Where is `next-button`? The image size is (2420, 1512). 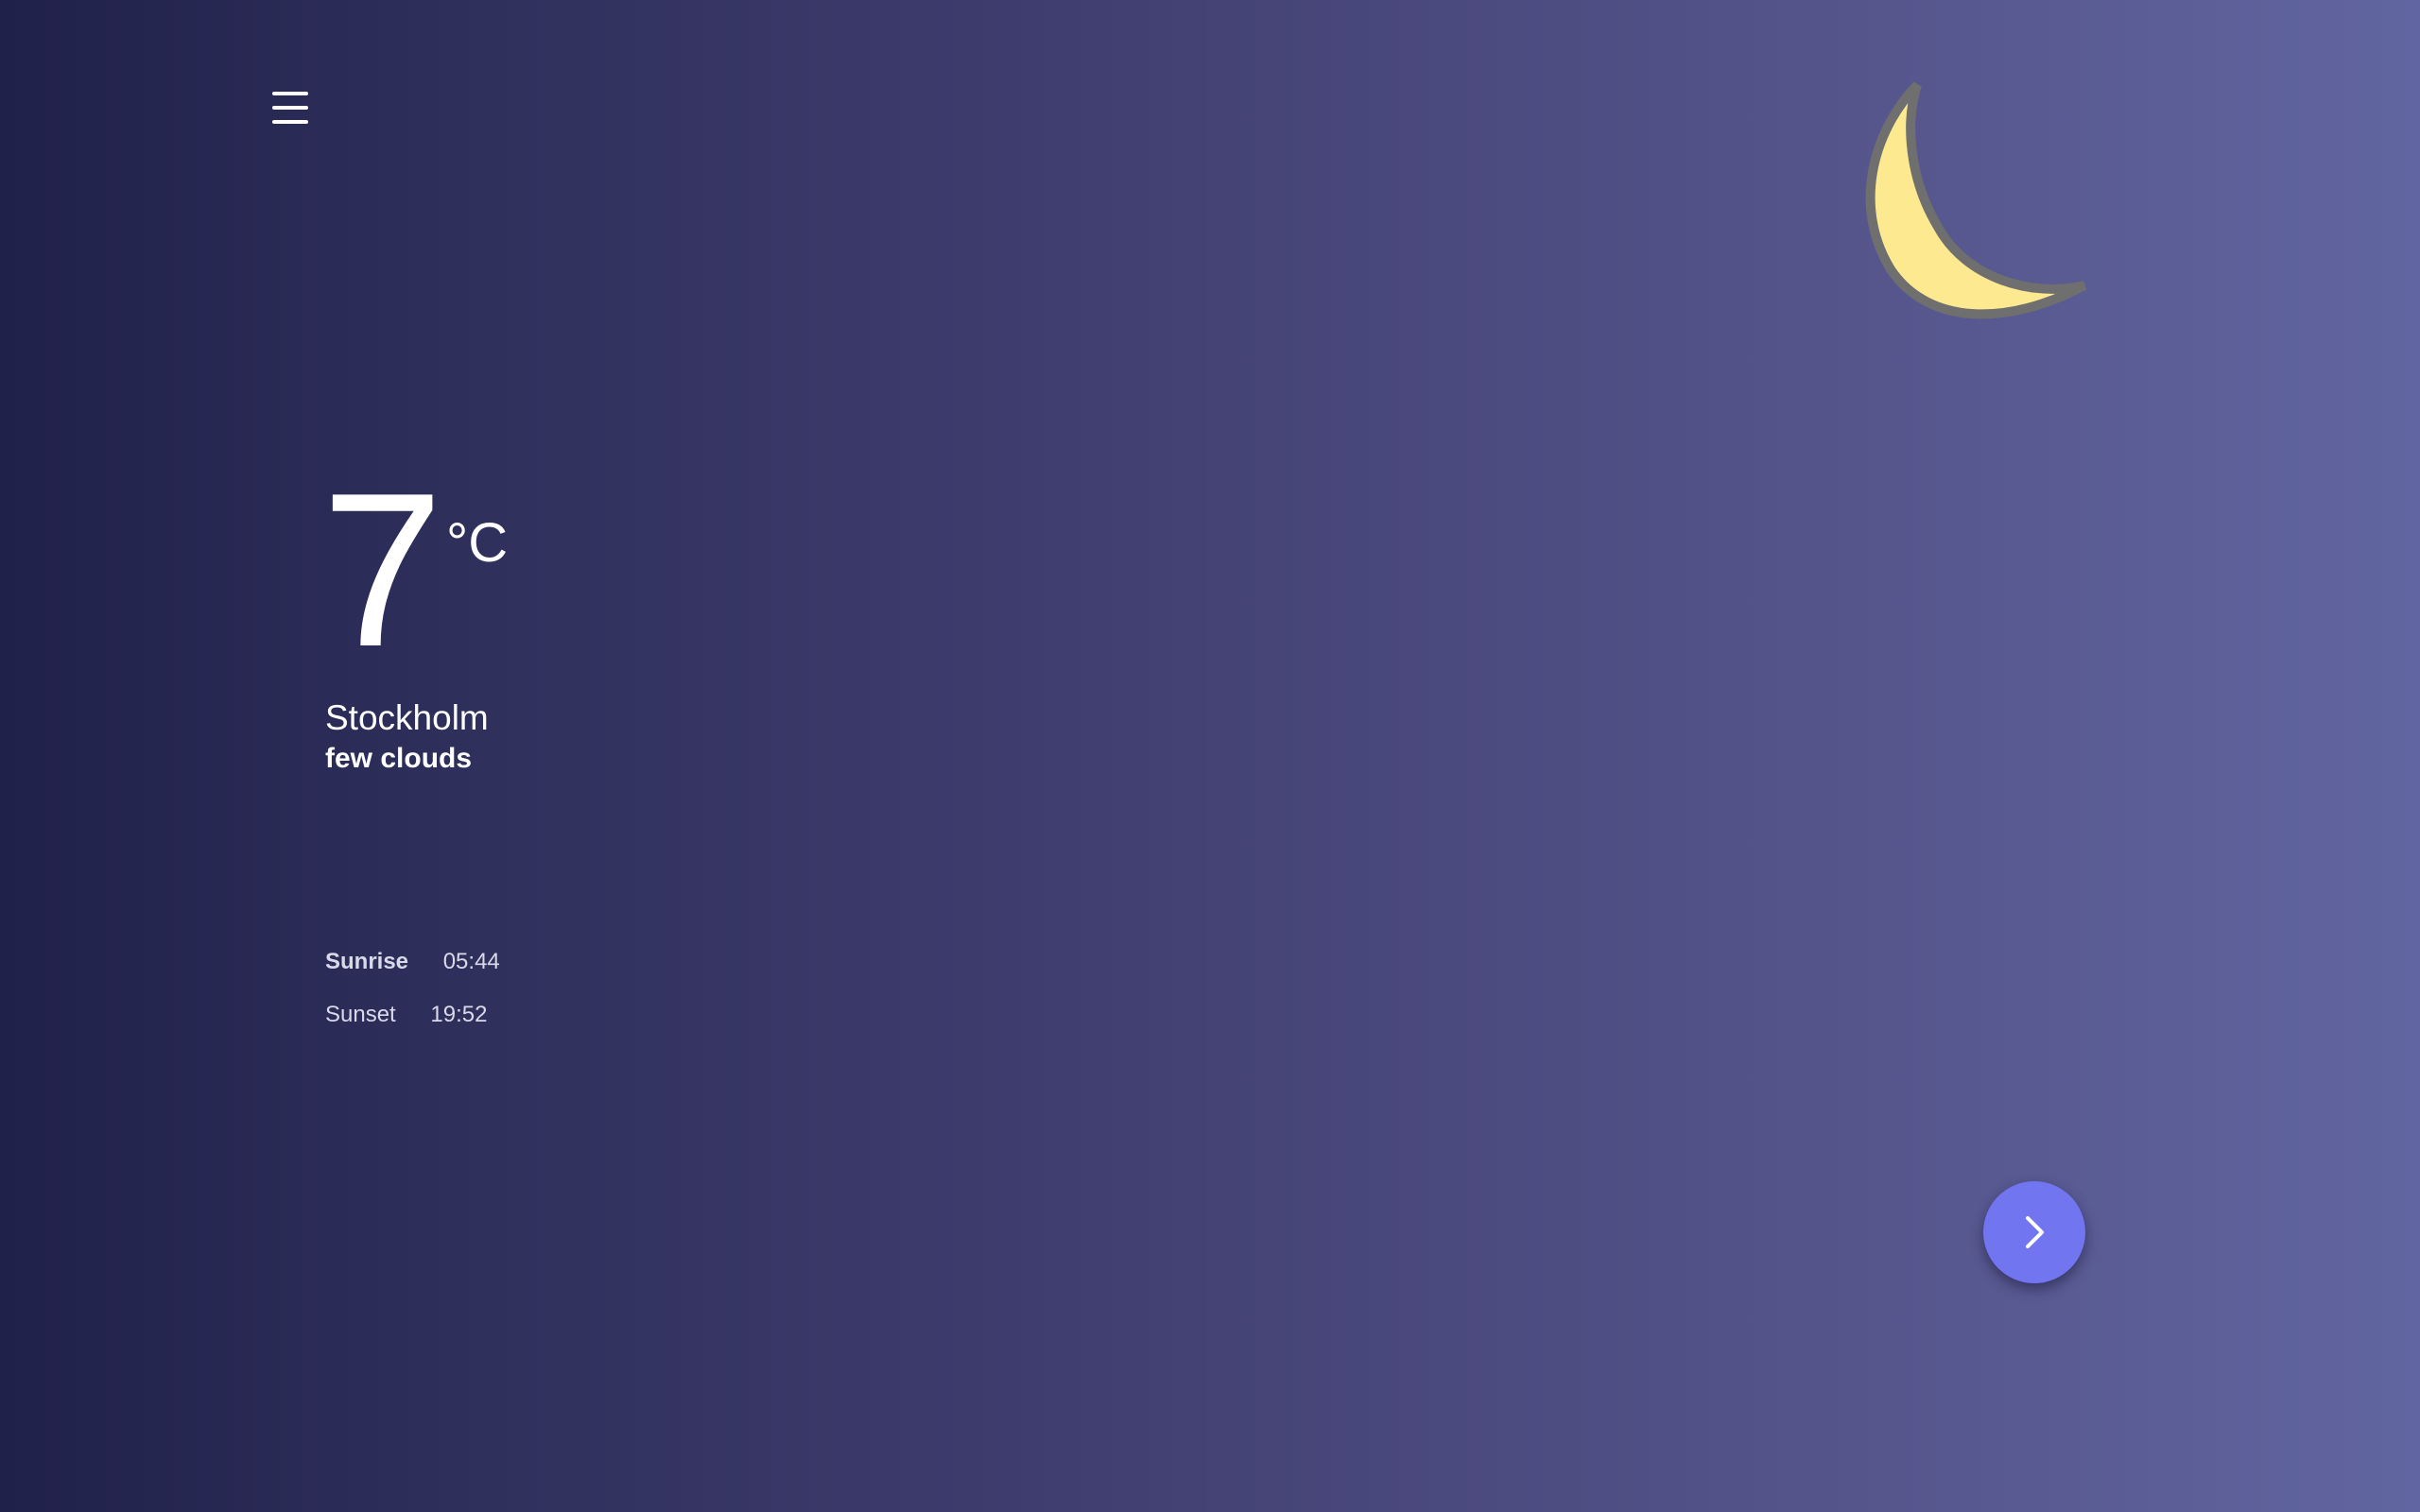
next-button is located at coordinates (2034, 1232).